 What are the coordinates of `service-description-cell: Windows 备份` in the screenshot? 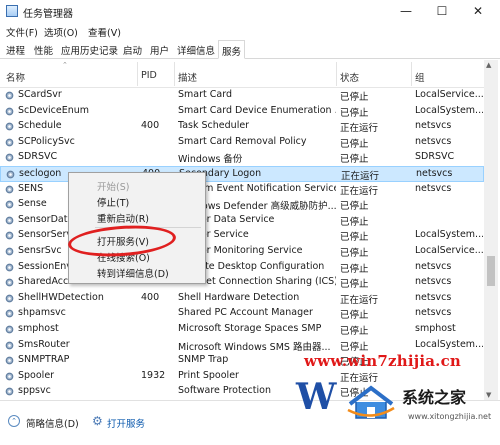 It's located at (210, 160).